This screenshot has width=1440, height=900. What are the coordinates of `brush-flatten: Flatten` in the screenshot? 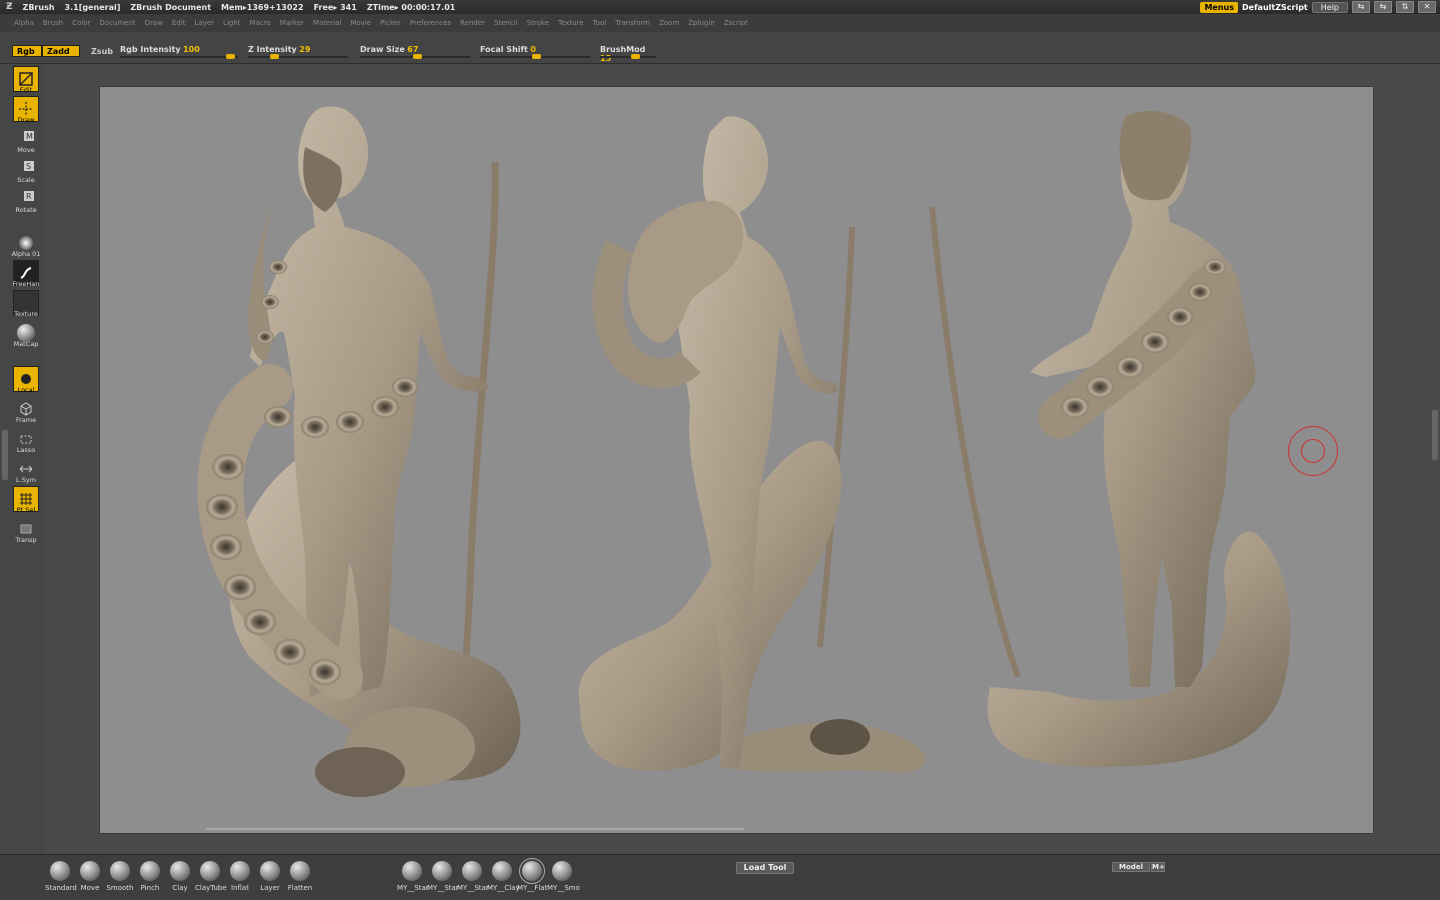 It's located at (300, 876).